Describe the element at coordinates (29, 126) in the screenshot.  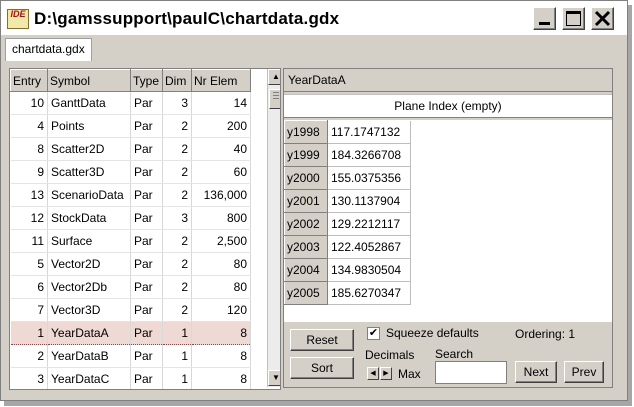
I see `cell-entry: 4` at that location.